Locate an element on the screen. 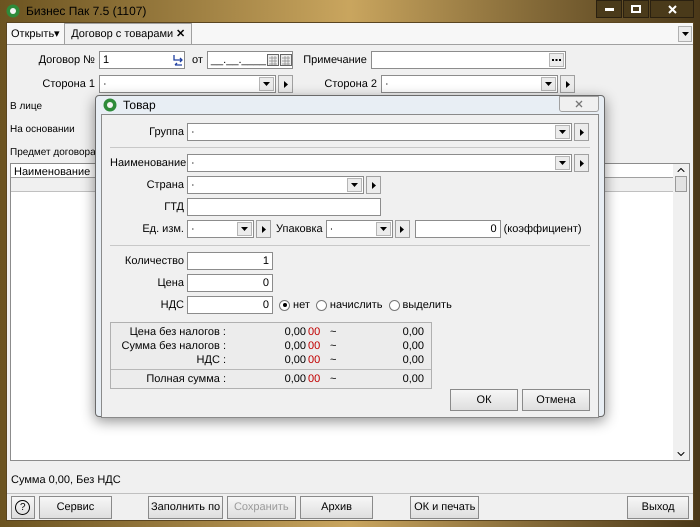 The height and width of the screenshot is (527, 700). action-button: Сервис is located at coordinates (75, 507).